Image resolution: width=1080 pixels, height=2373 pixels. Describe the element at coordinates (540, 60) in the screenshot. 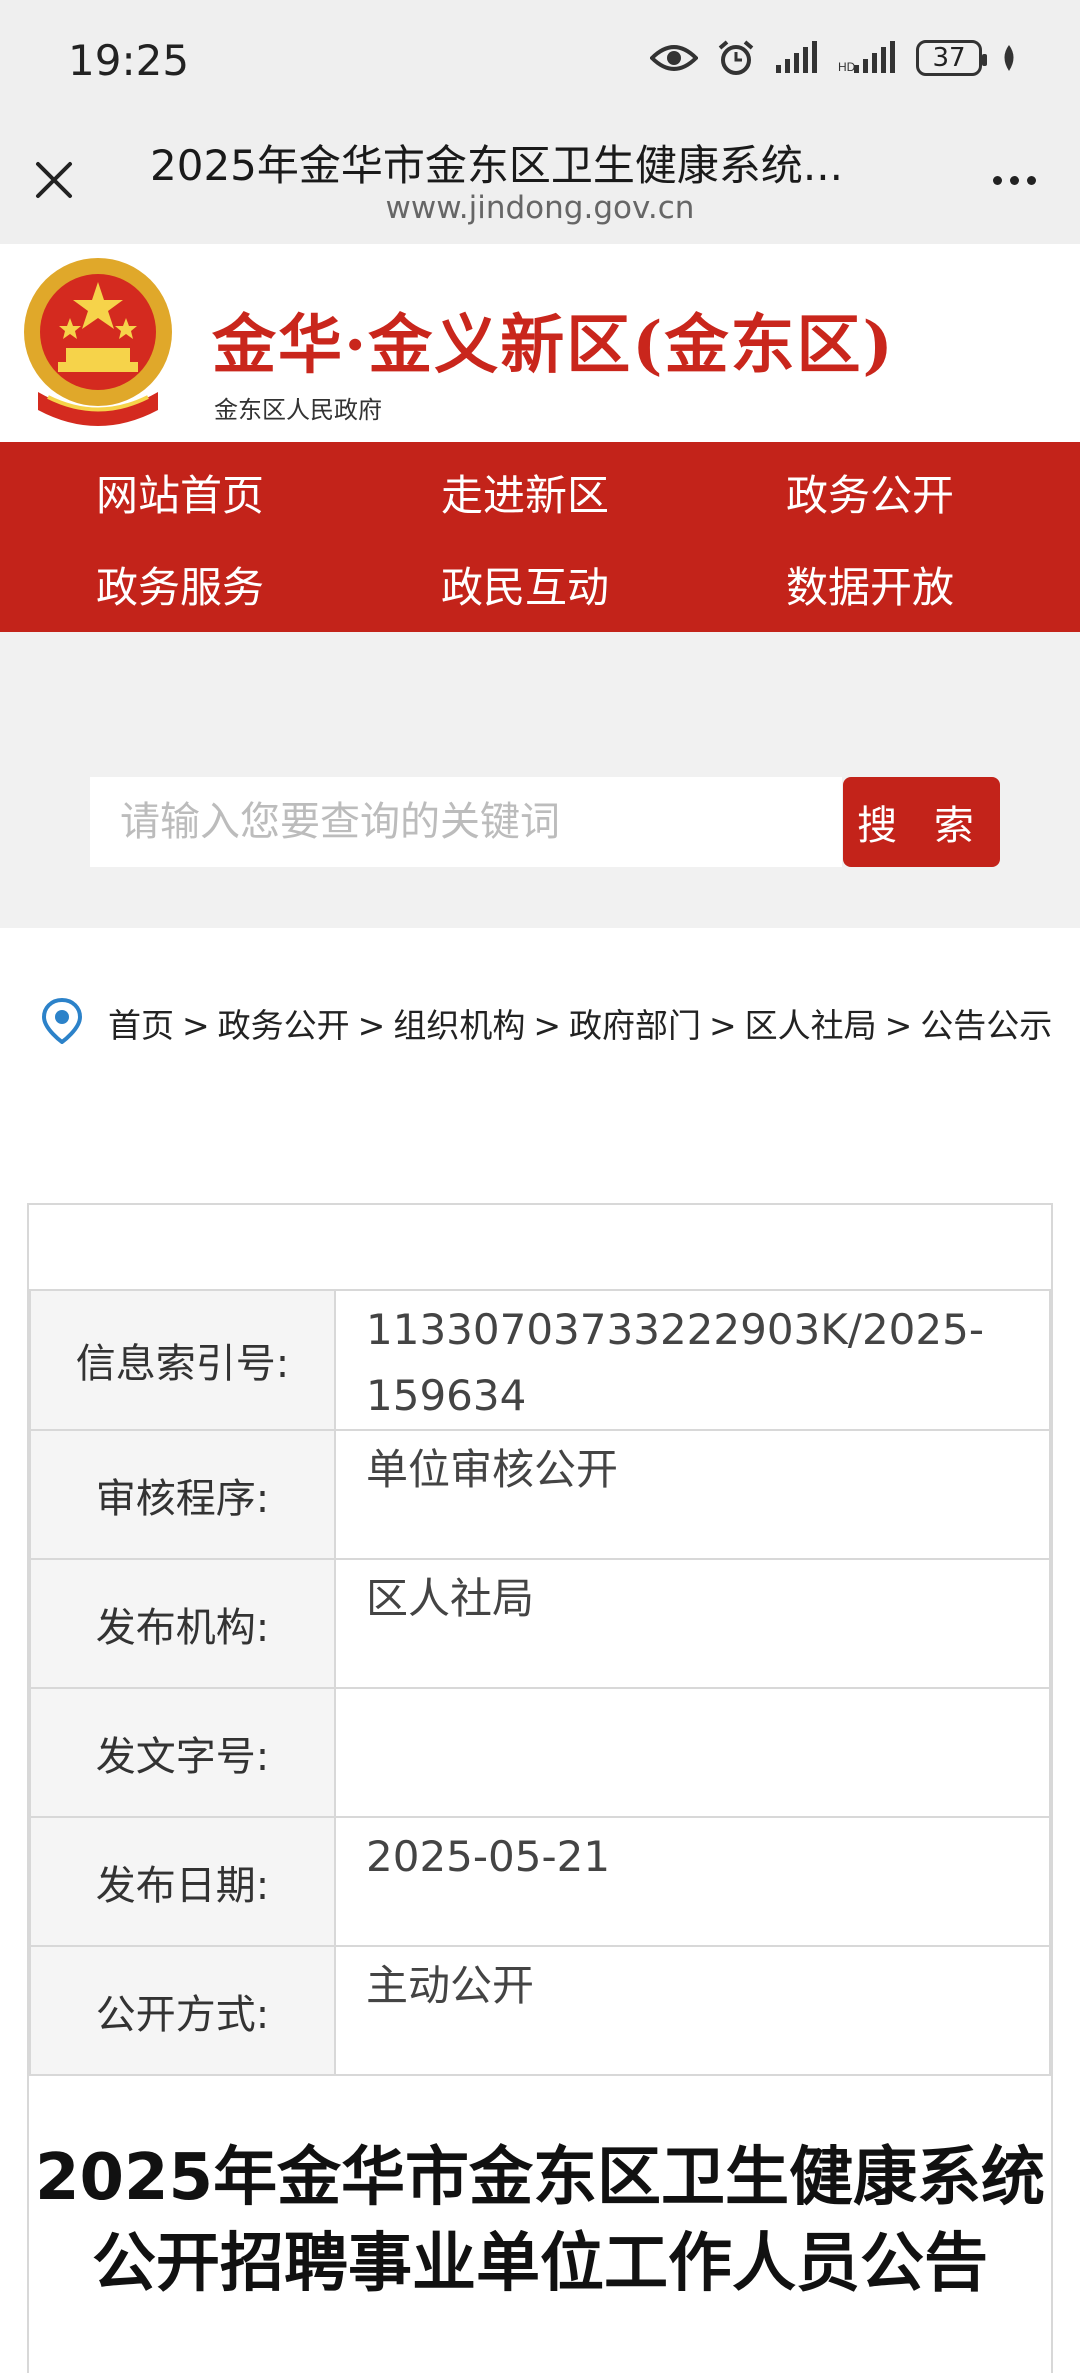

I see `status-bar: 19:25 HD 37` at that location.